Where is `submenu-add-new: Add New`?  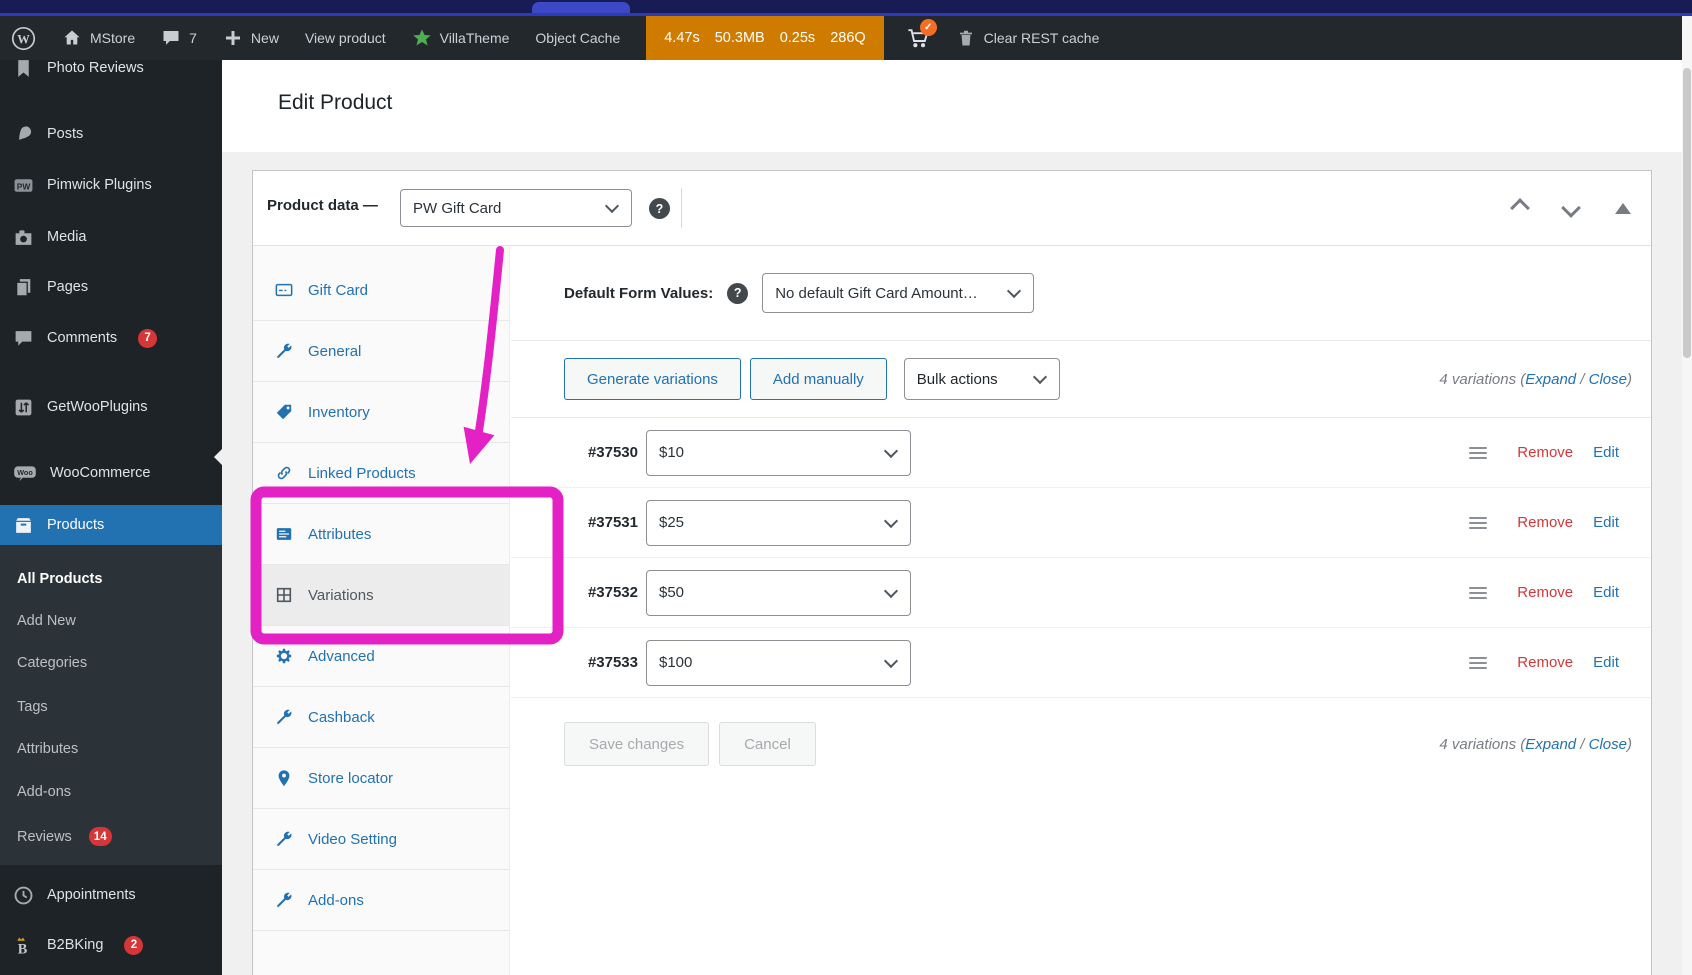 submenu-add-new: Add New is located at coordinates (46, 621).